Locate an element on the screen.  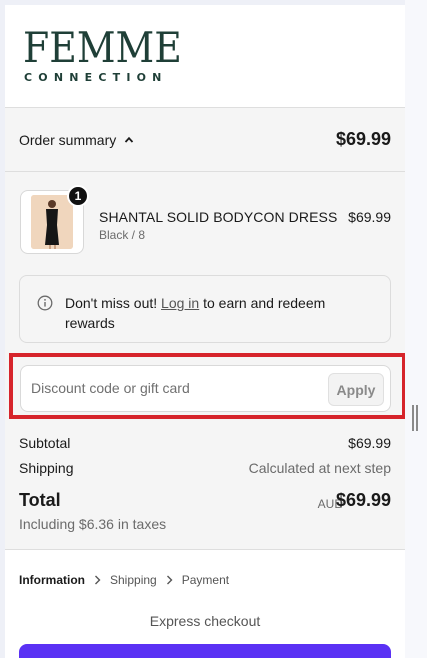
order-summary-bar: Order summary $69.99 is located at coordinates (205, 139).